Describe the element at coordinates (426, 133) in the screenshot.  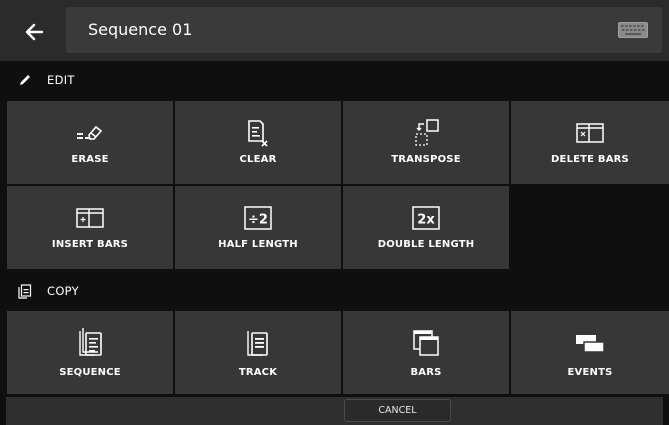
I see `transpose-icon` at that location.